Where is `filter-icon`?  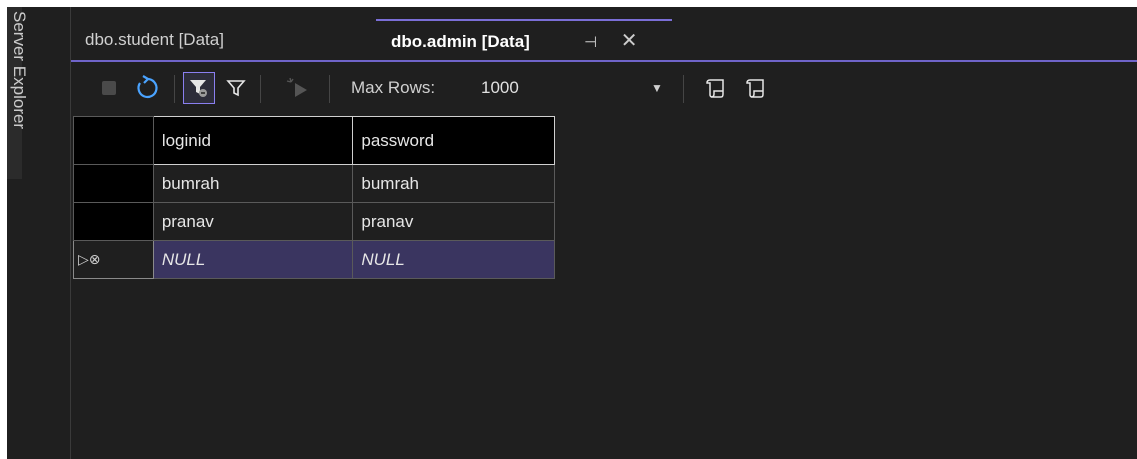
filter-icon is located at coordinates (236, 88).